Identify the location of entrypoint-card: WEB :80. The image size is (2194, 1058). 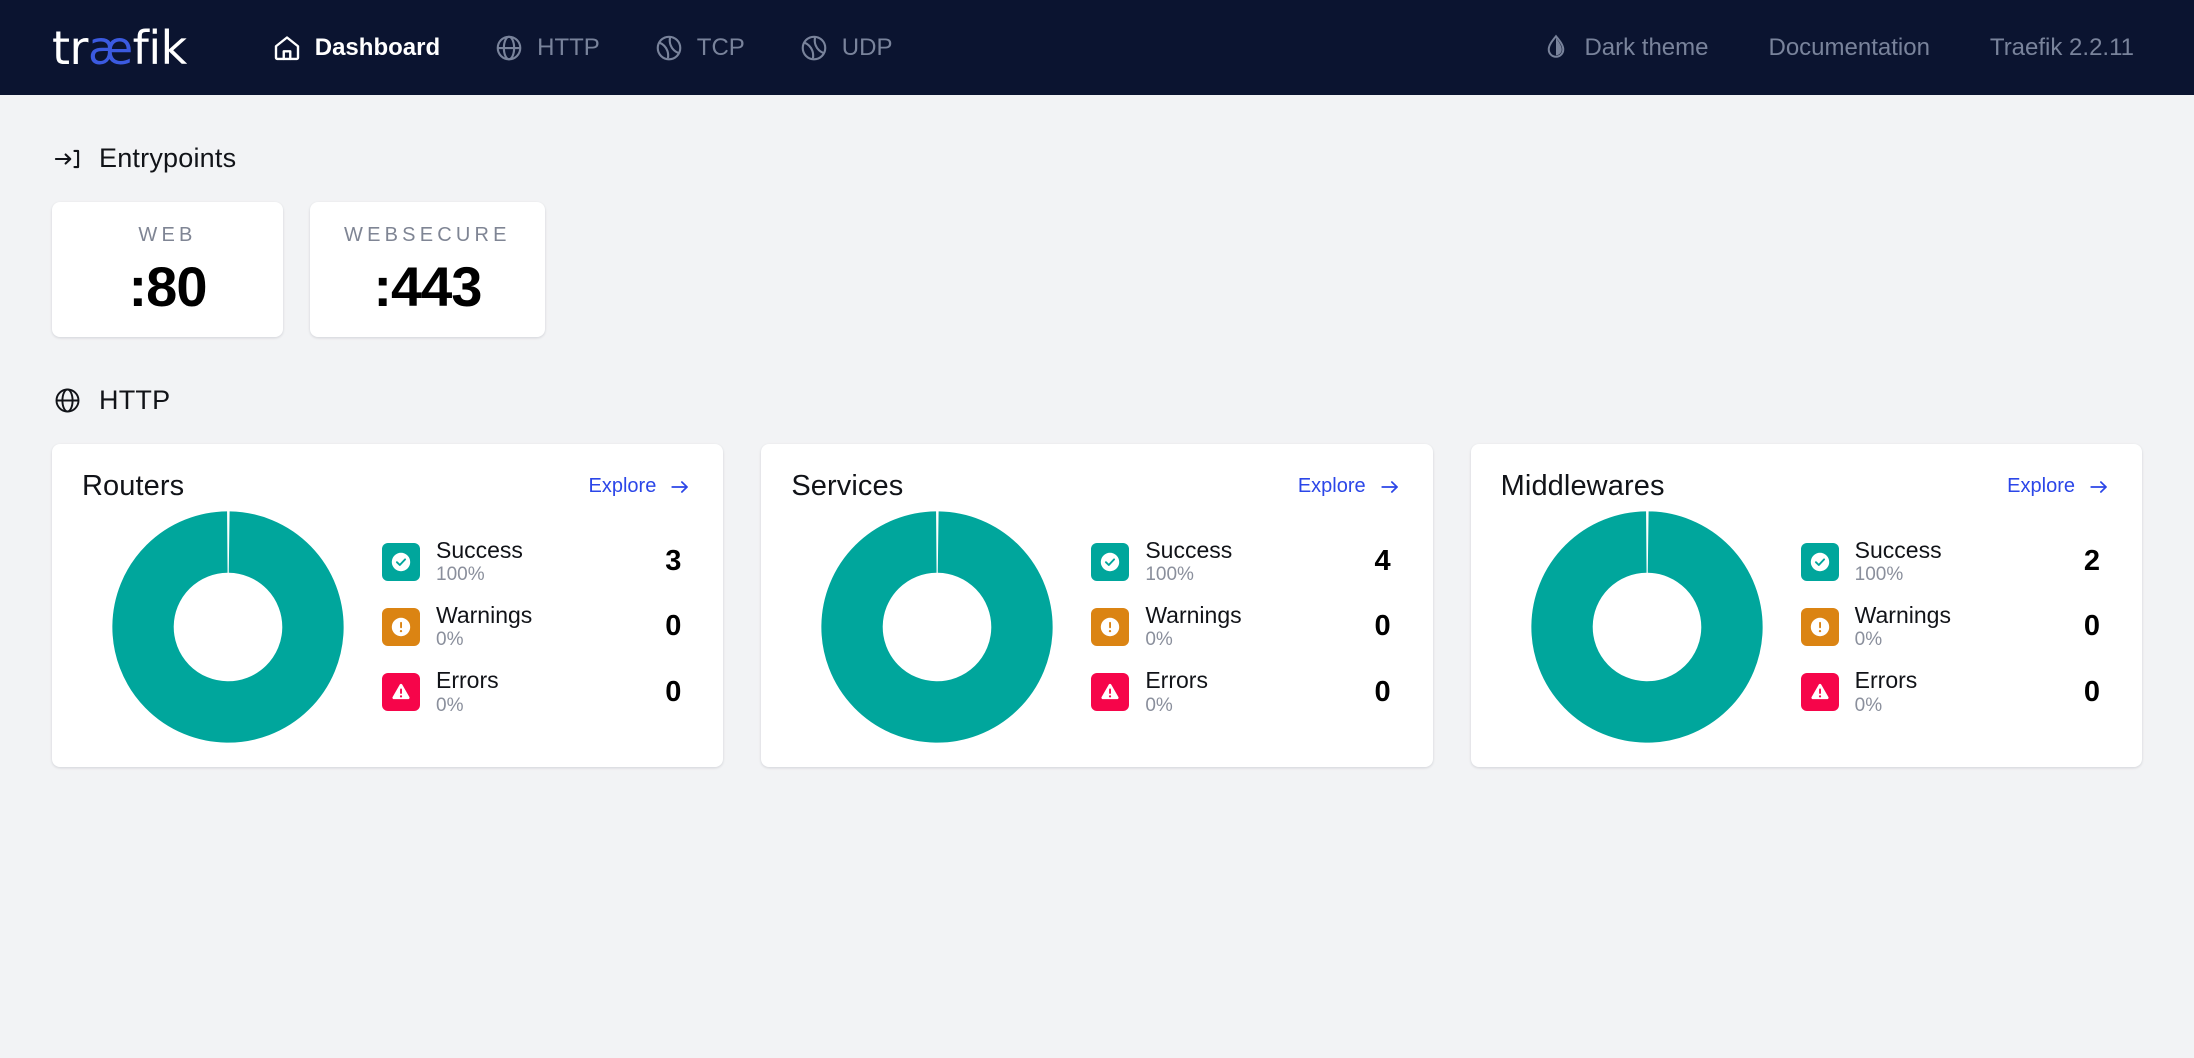
(167, 269).